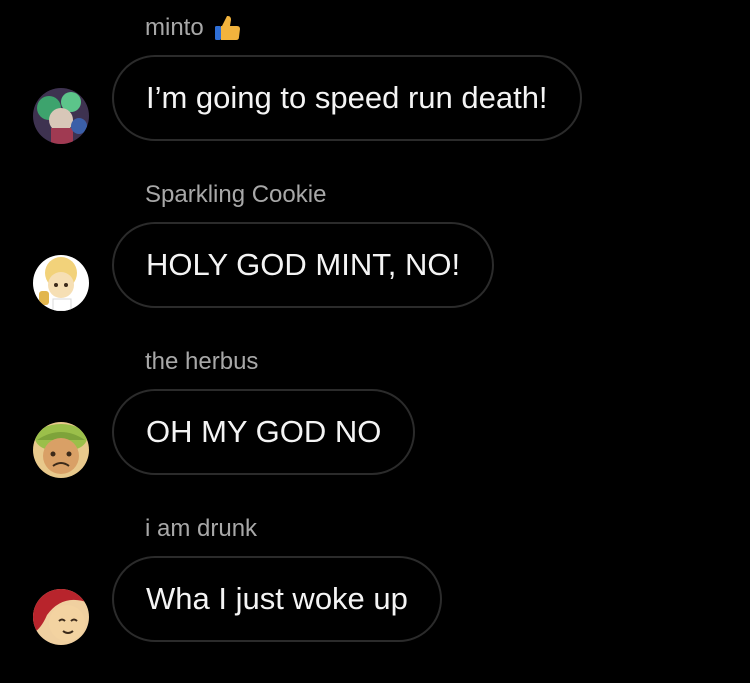  Describe the element at coordinates (61, 283) in the screenshot. I see `blonde-cookie-avatar` at that location.